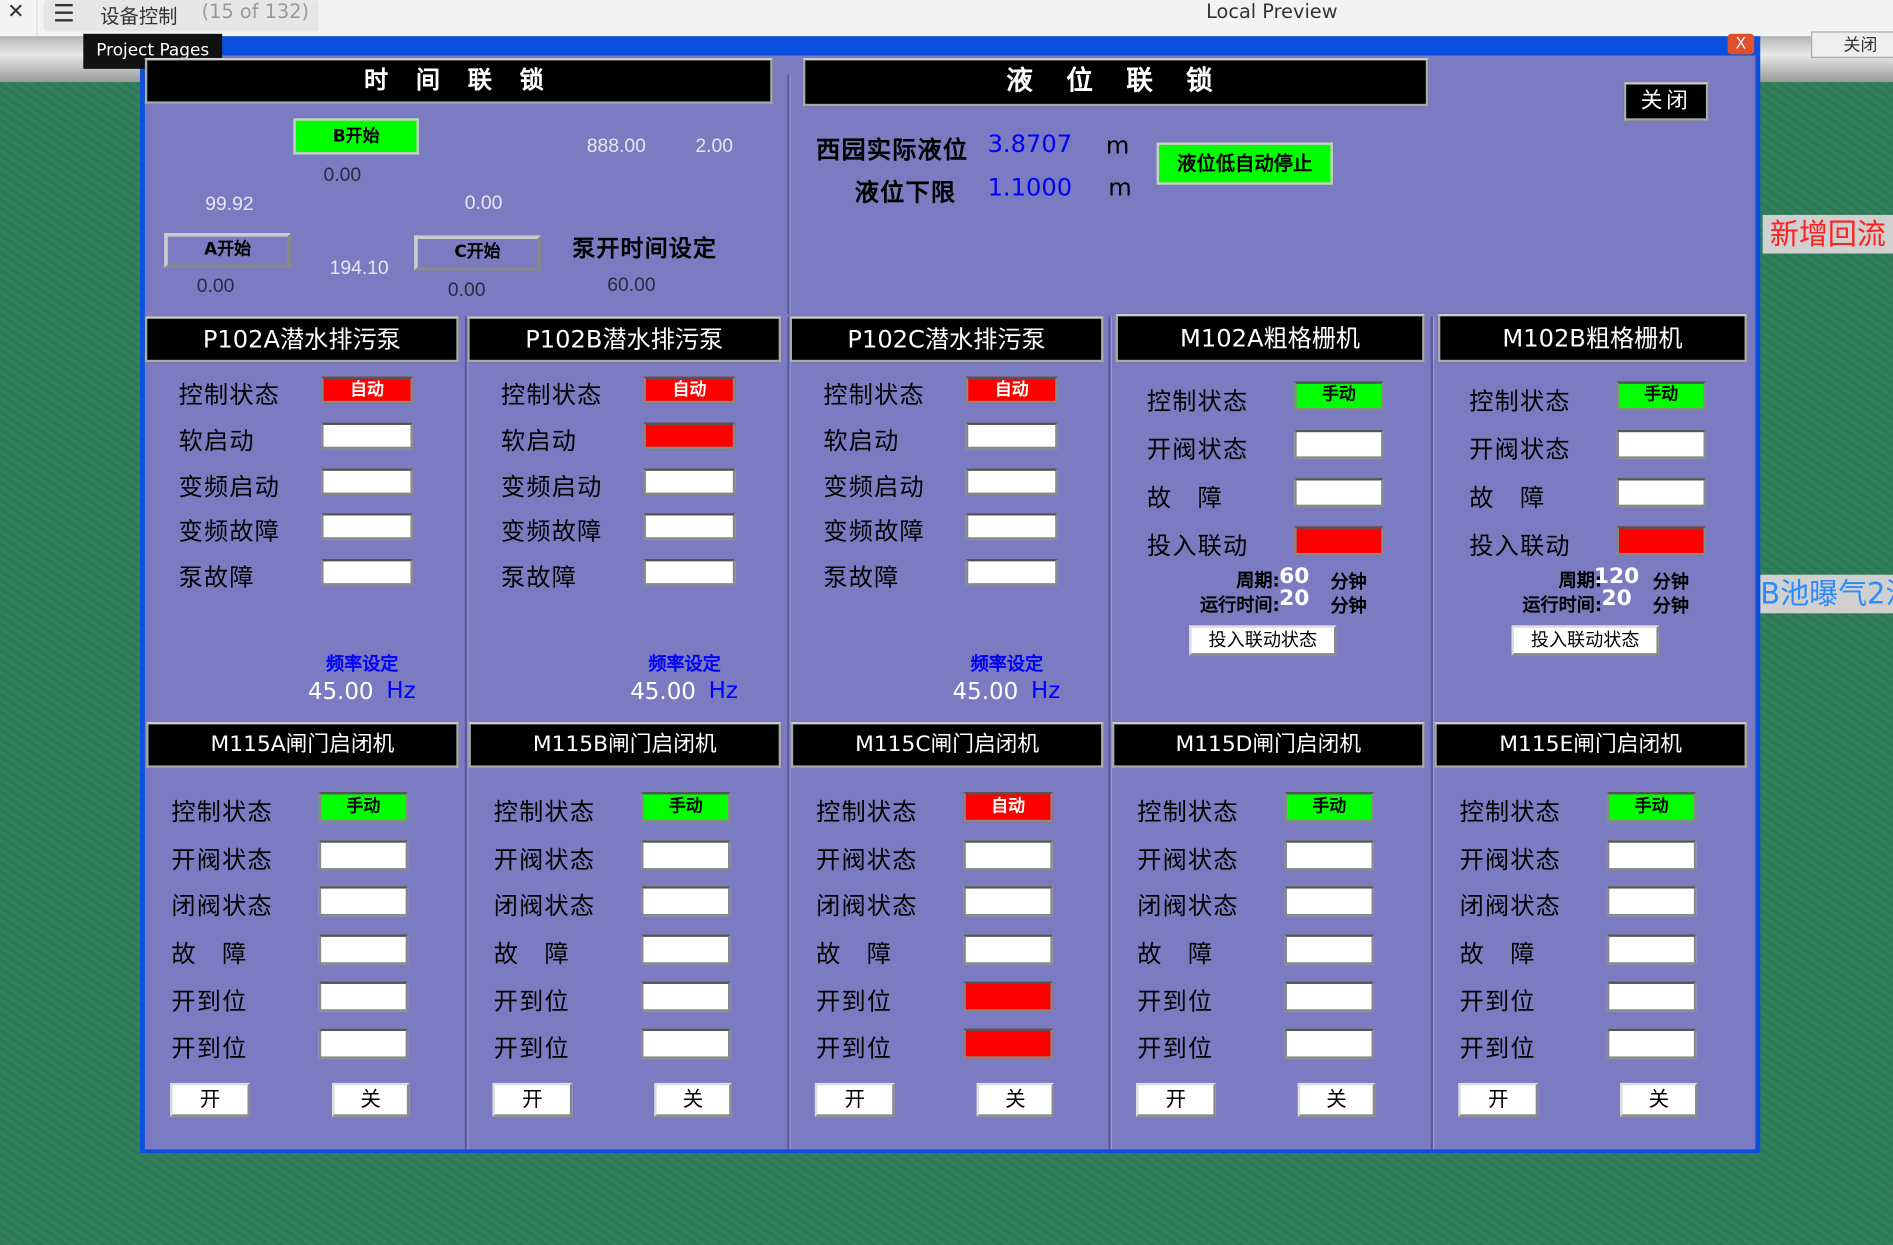 The width and height of the screenshot is (1893, 1245). What do you see at coordinates (227, 251) in the screenshot?
I see `a-start-button: A开始` at bounding box center [227, 251].